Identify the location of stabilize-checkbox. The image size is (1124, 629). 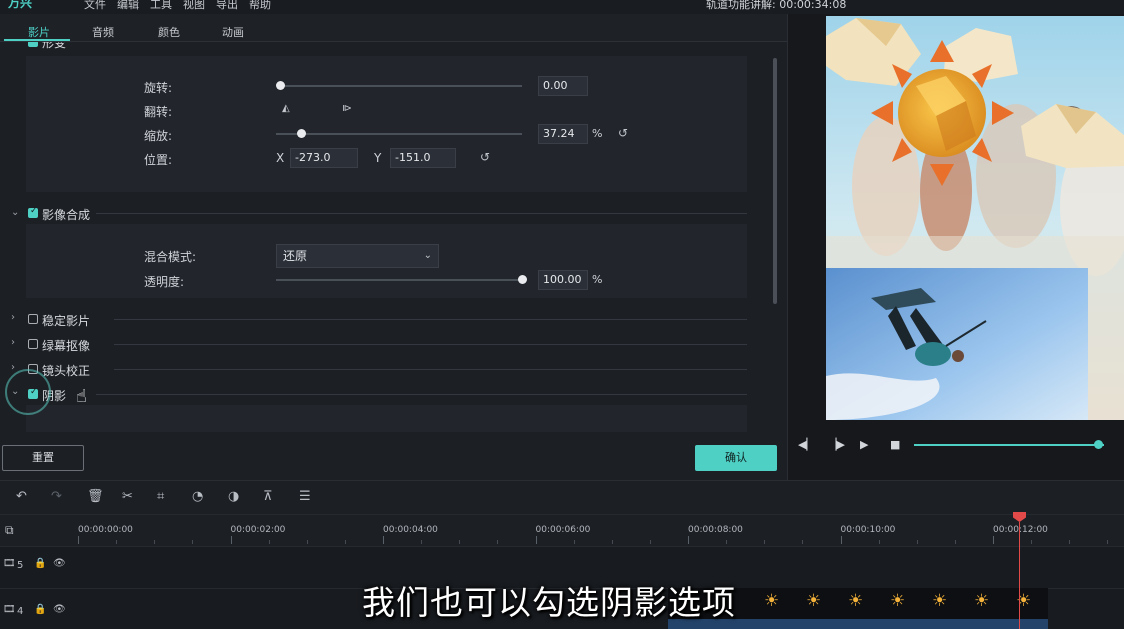
(33, 319).